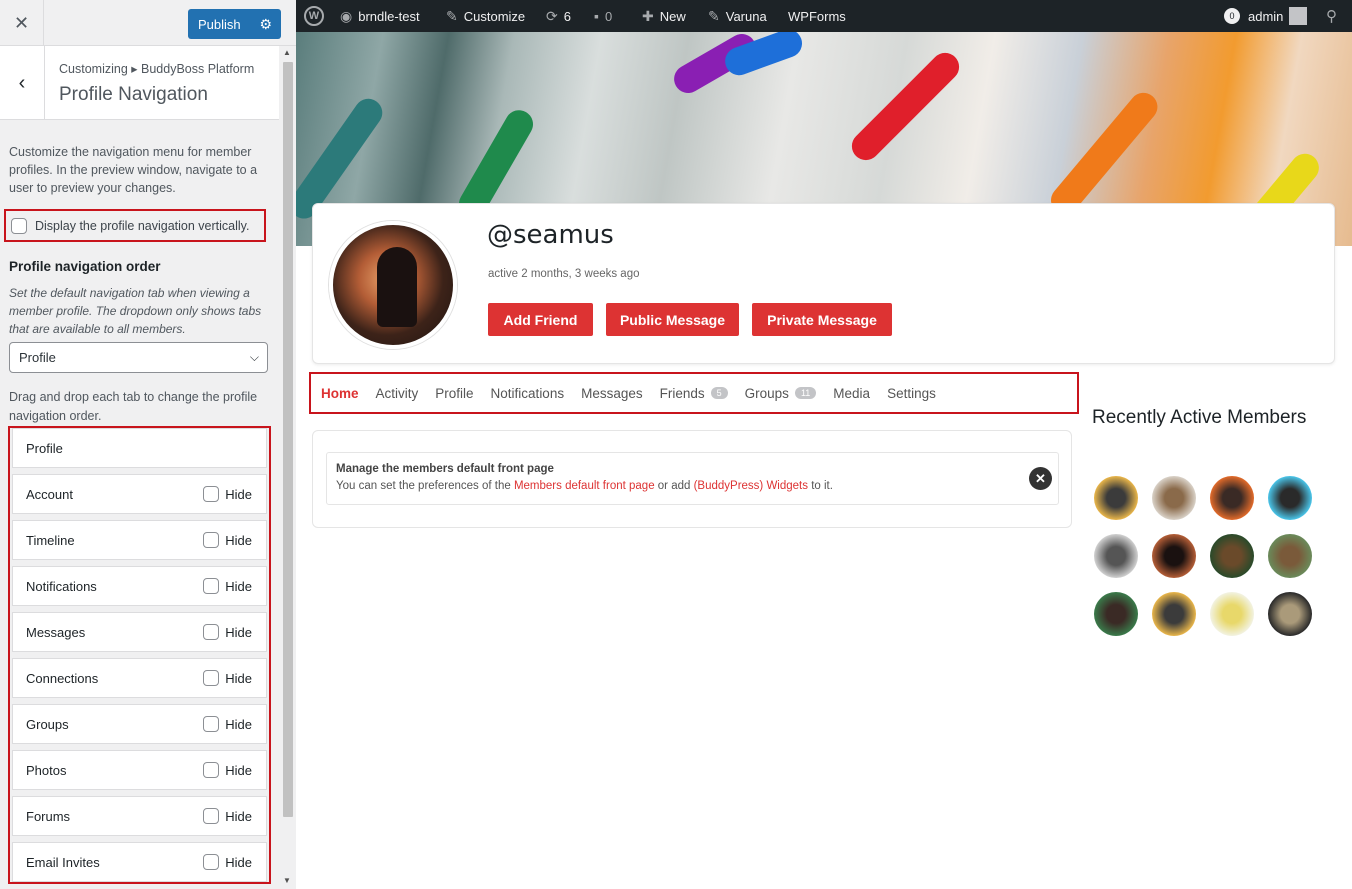 The height and width of the screenshot is (889, 1352). Describe the element at coordinates (781, 393) in the screenshot. I see `nav-item-groups: Groups 11` at that location.